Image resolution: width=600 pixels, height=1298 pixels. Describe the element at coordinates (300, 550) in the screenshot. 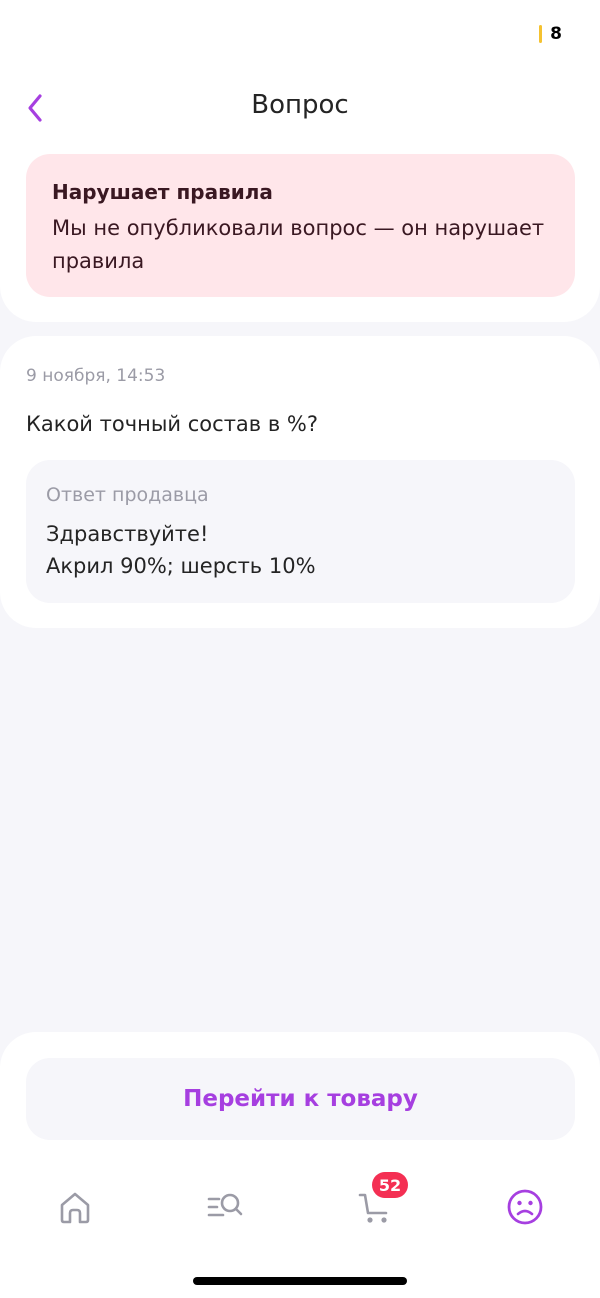

I see `answer-text: Здравствуйте! Акрил 90%; шерсть 10%` at that location.